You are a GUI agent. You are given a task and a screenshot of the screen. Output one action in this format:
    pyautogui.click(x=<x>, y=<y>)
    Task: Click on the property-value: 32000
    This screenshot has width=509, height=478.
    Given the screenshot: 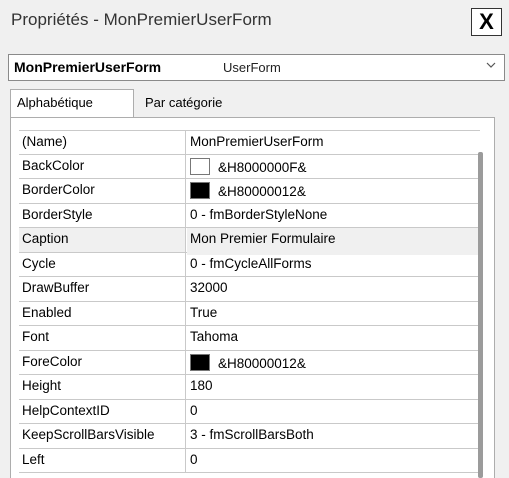 What is the action you would take?
    pyautogui.click(x=333, y=290)
    